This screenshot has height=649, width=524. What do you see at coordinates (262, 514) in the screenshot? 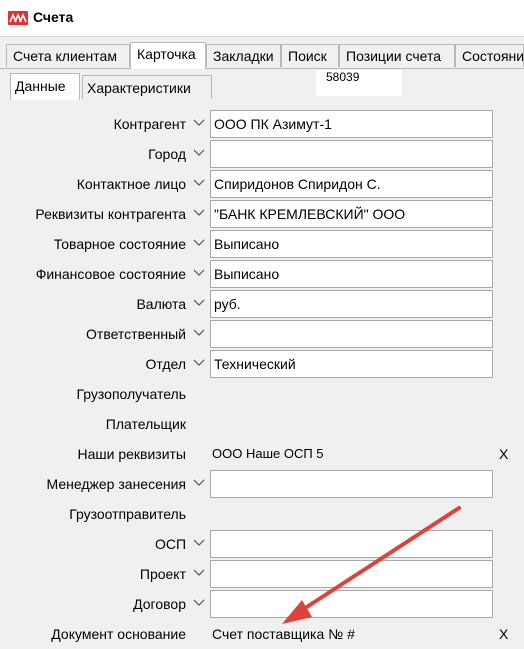
I see `field-row-shipper: Грузоотправитель` at bounding box center [262, 514].